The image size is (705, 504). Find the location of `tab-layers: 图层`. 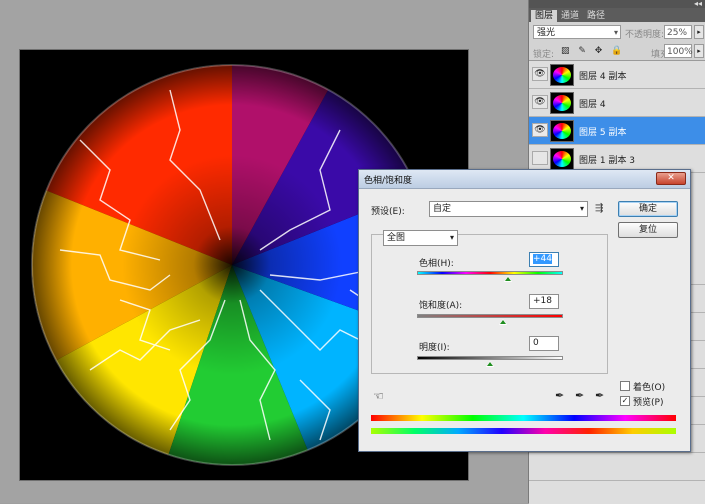

tab-layers: 图层 is located at coordinates (544, 16).